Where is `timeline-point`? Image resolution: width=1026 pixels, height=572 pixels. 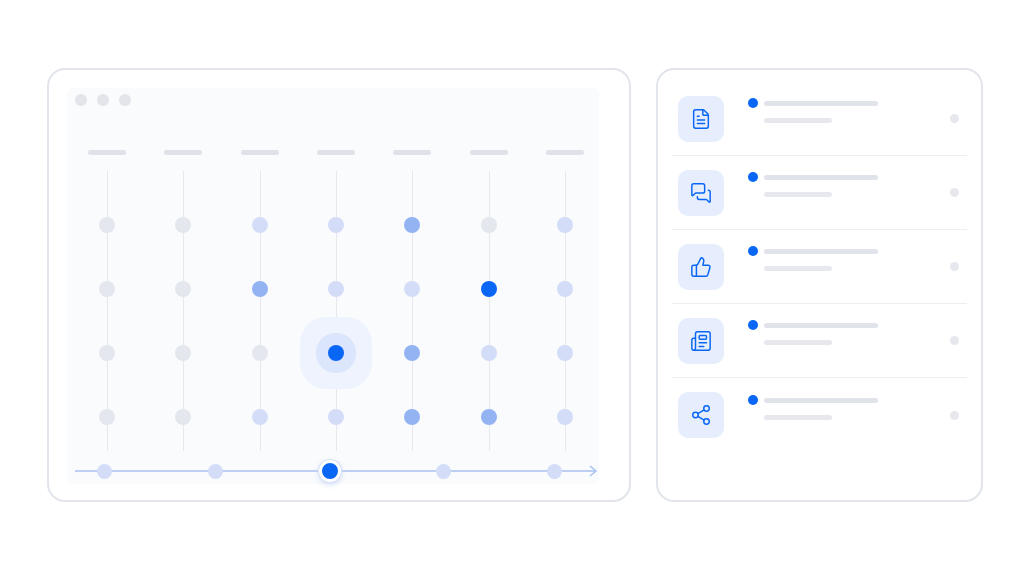 timeline-point is located at coordinates (329, 471).